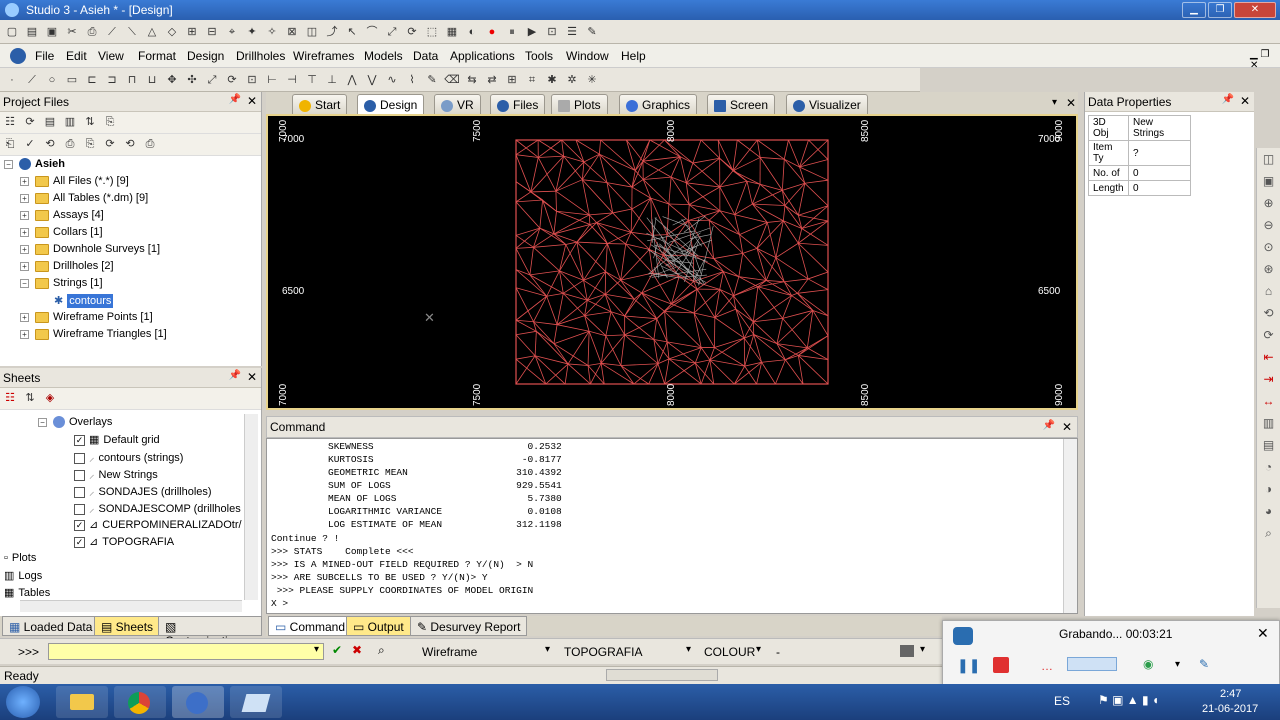  Describe the element at coordinates (10, 398) in the screenshot. I see `tool-icon: ☷` at that location.